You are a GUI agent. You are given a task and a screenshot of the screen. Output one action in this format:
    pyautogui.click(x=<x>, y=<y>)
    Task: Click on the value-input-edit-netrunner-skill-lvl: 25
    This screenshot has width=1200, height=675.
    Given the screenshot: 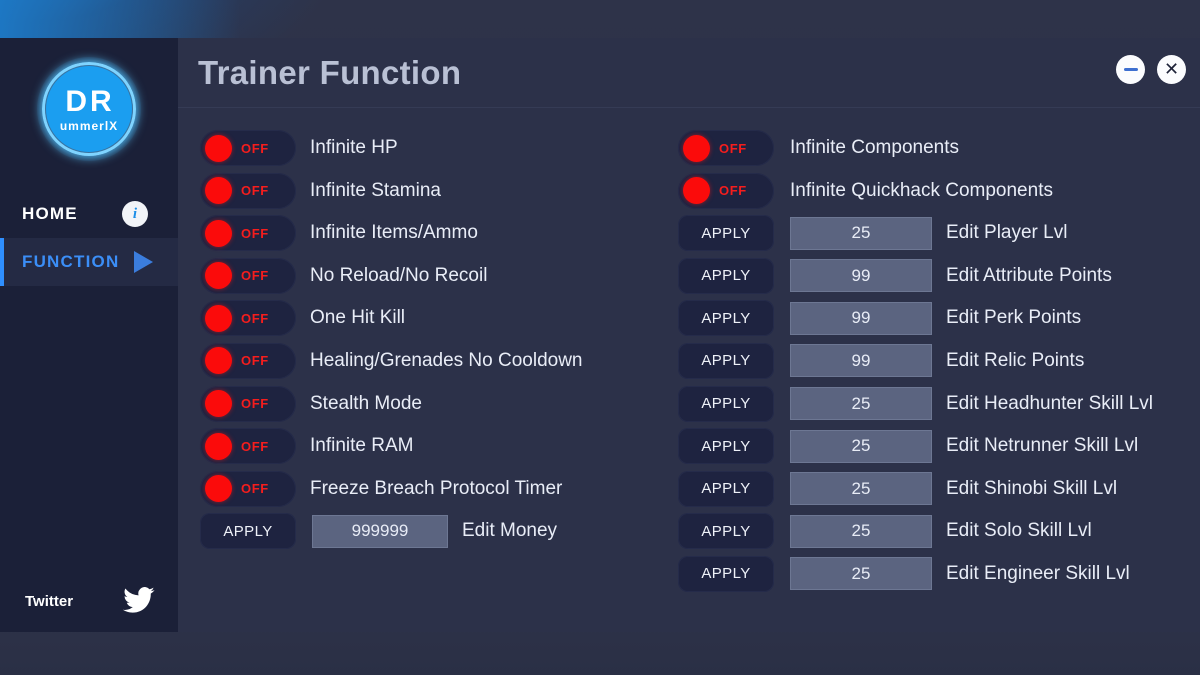 What is the action you would take?
    pyautogui.click(x=861, y=446)
    